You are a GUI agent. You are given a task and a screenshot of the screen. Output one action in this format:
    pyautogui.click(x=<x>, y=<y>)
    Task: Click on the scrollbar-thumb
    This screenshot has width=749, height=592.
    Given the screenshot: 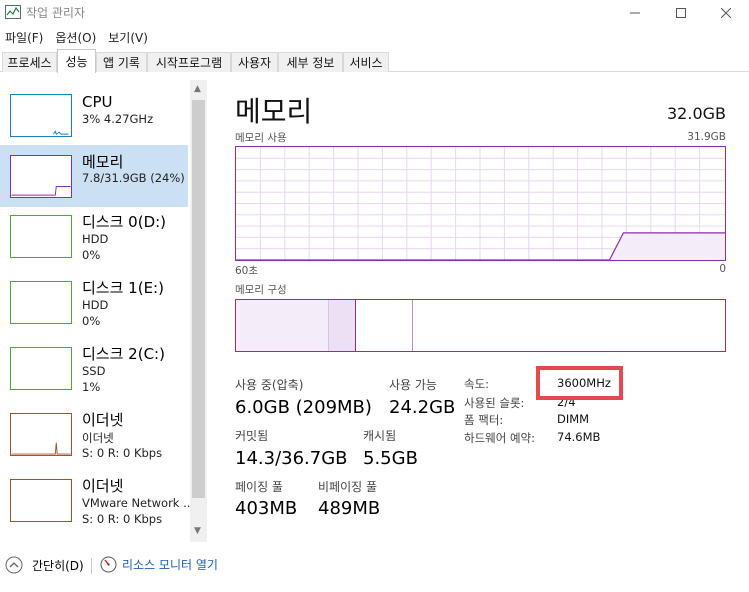 What is the action you would take?
    pyautogui.click(x=198, y=299)
    